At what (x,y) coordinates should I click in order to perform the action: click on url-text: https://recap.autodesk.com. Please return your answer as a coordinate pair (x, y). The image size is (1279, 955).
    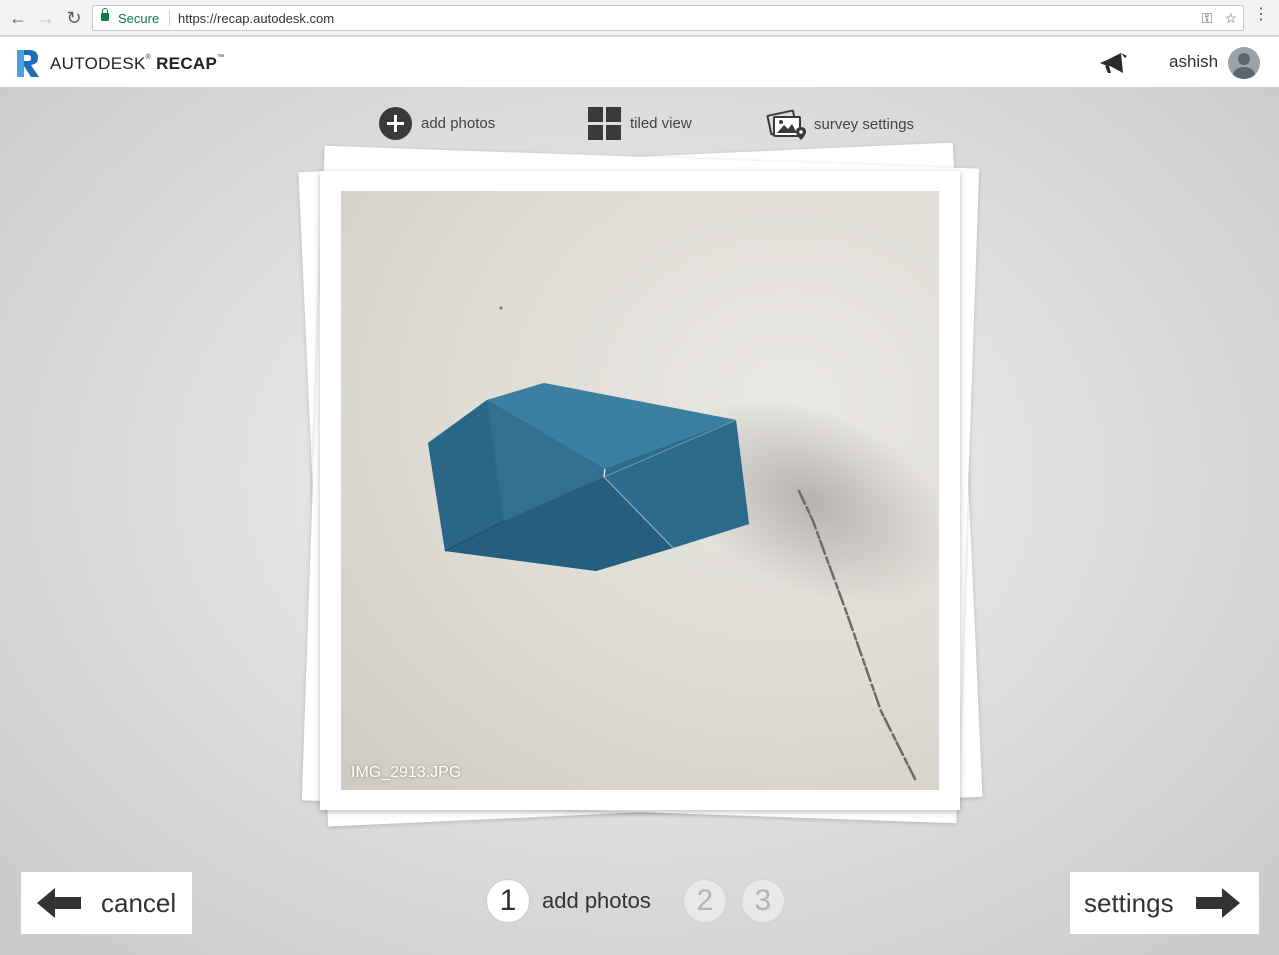
    Looking at the image, I should click on (256, 18).